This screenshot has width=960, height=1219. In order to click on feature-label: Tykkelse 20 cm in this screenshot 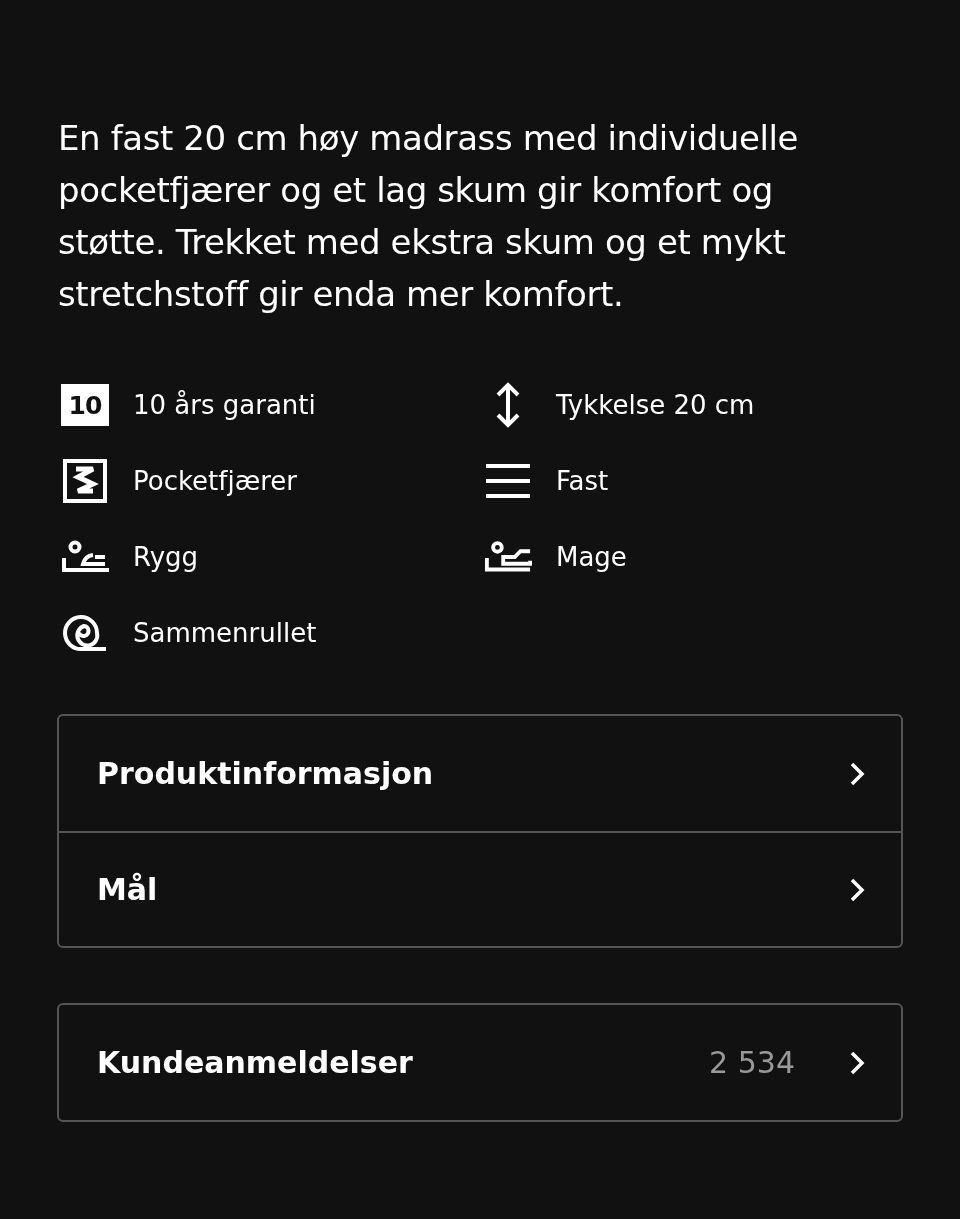, I will do `click(655, 405)`.